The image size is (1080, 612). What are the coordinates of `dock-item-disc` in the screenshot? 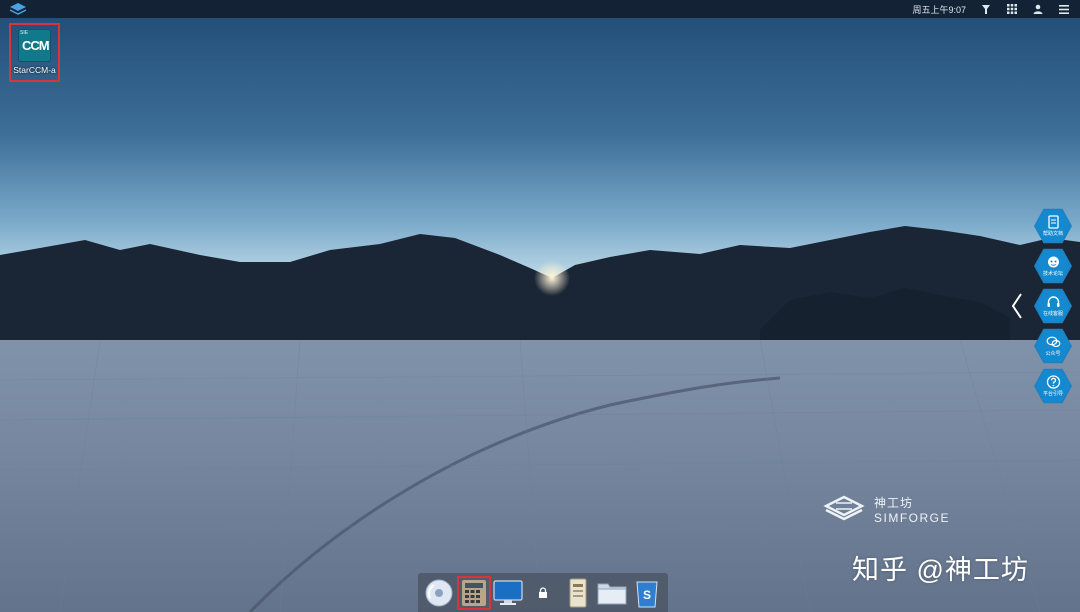 It's located at (439, 593).